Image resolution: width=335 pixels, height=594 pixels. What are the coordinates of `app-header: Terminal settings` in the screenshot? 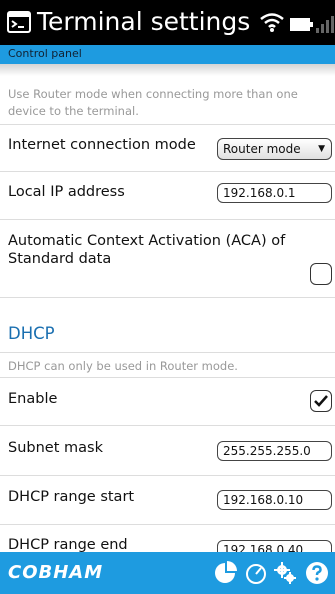 It's located at (167, 22).